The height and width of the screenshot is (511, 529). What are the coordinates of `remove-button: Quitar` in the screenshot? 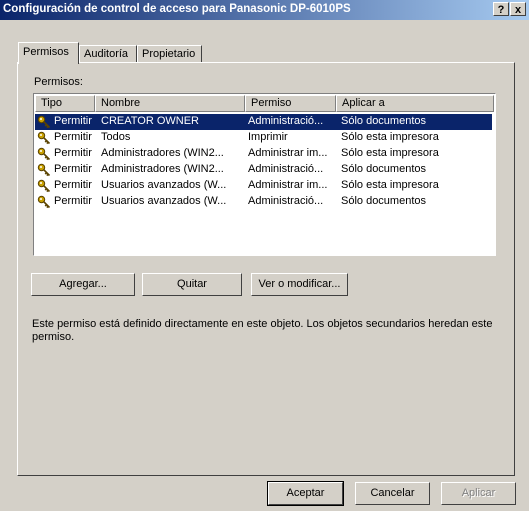 It's located at (192, 284).